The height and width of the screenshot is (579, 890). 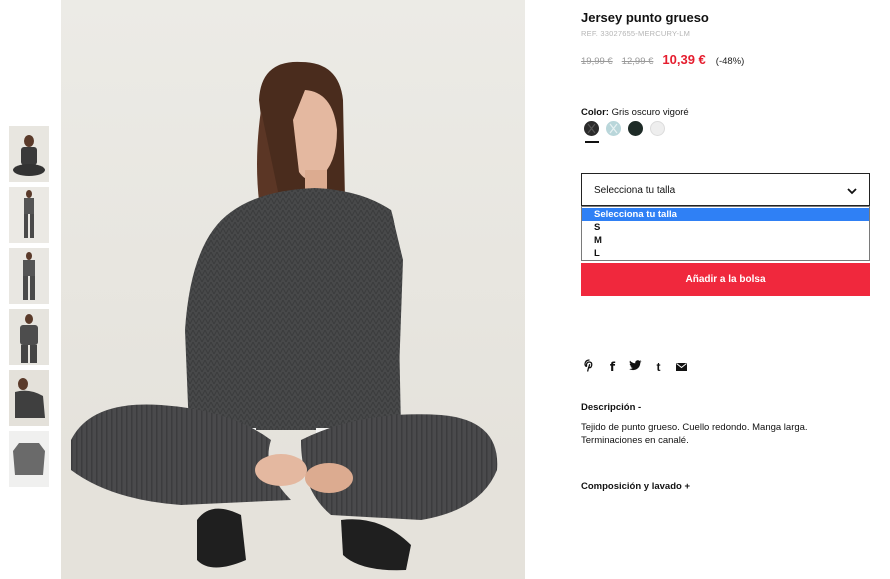 What do you see at coordinates (635, 367) in the screenshot?
I see `twitter-icon` at bounding box center [635, 367].